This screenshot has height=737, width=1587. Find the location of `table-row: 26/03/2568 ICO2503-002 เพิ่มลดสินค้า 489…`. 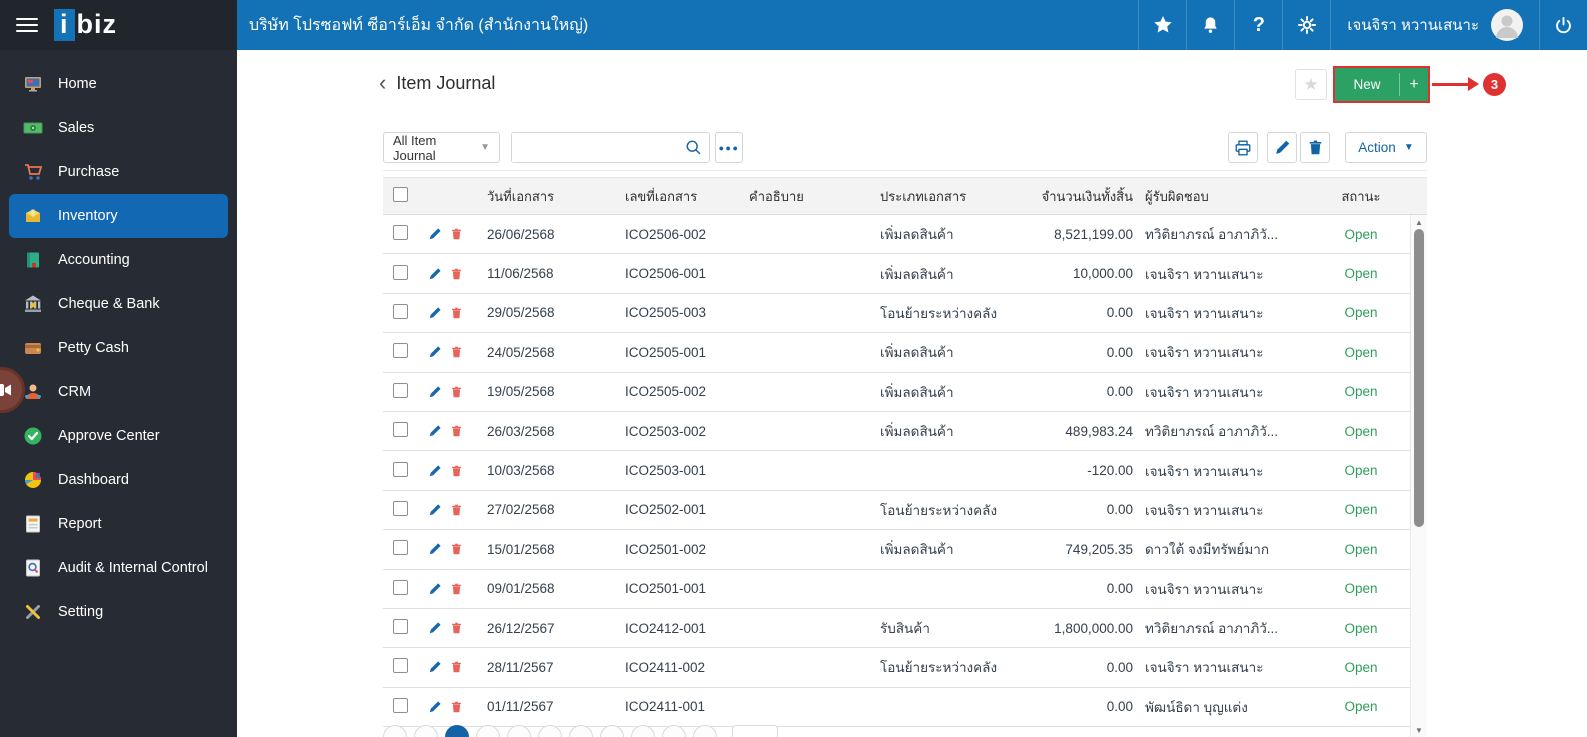

table-row: 26/03/2568 ICO2503-002 เพิ่มลดสินค้า 489… is located at coordinates (905, 431).